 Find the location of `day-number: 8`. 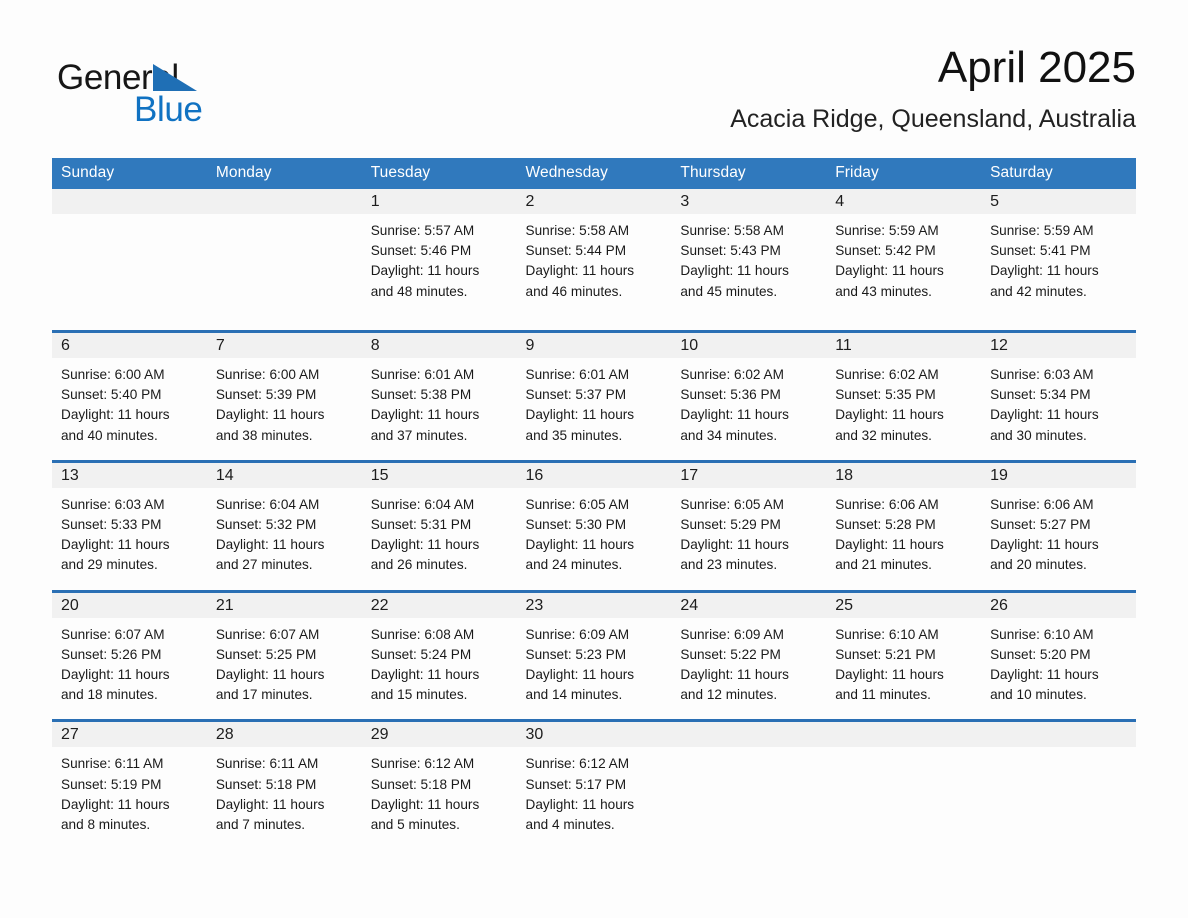

day-number: 8 is located at coordinates (439, 345).